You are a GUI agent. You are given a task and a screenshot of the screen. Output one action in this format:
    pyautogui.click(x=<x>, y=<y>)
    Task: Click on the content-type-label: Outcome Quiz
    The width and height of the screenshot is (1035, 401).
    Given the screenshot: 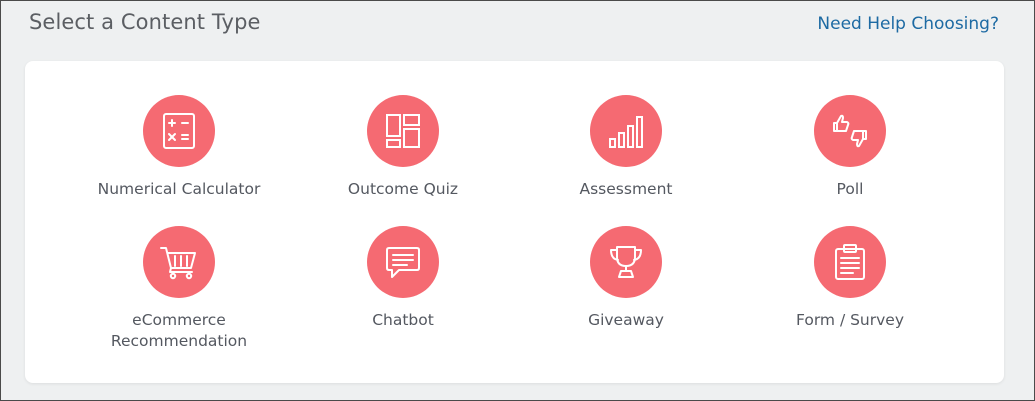 What is the action you would take?
    pyautogui.click(x=403, y=189)
    